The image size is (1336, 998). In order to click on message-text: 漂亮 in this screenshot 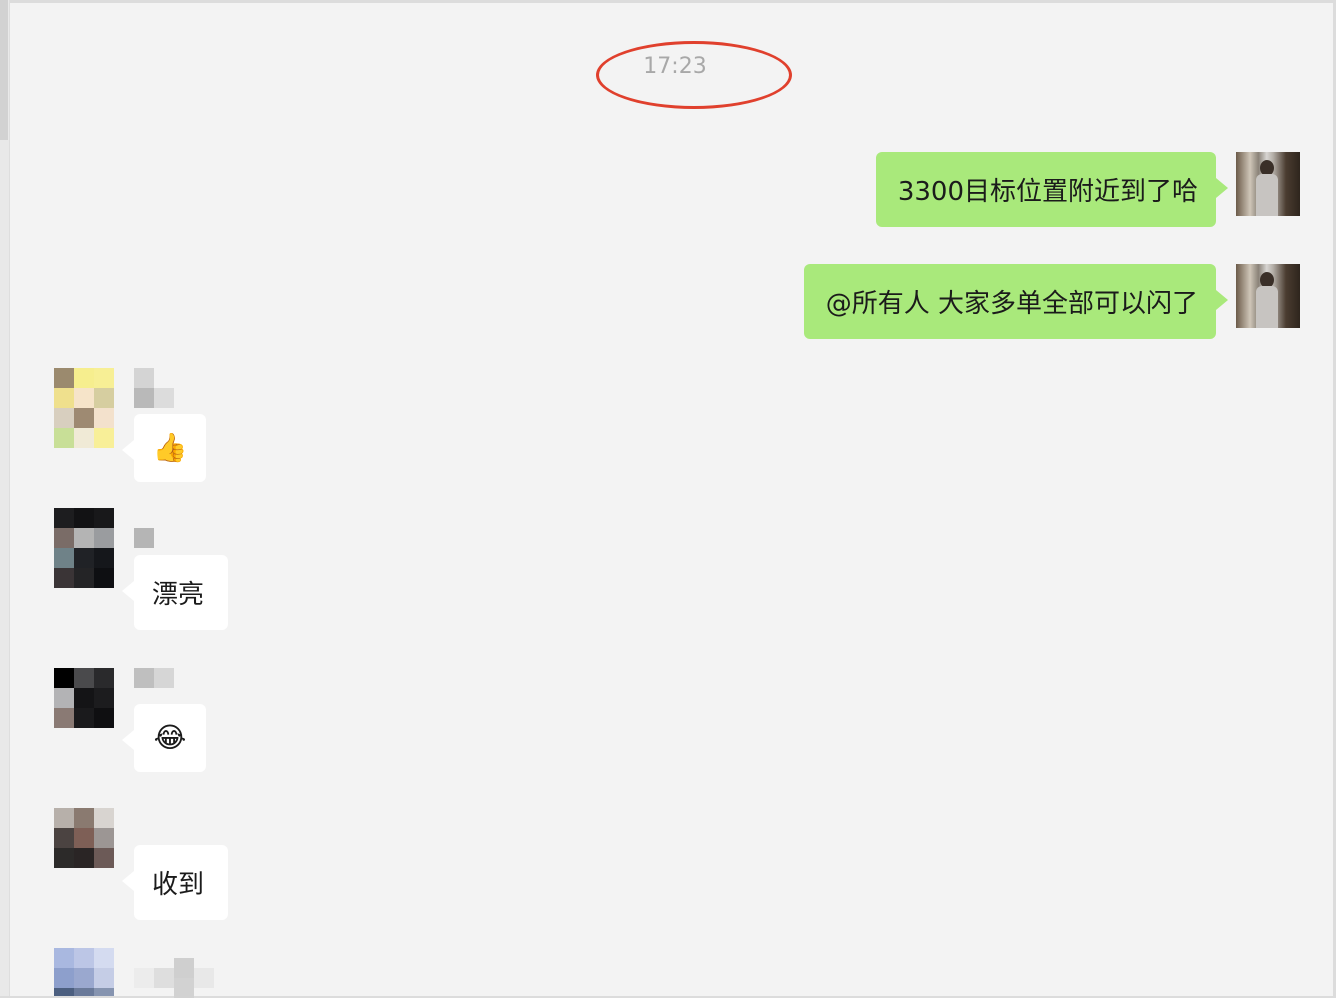, I will do `click(178, 595)`.